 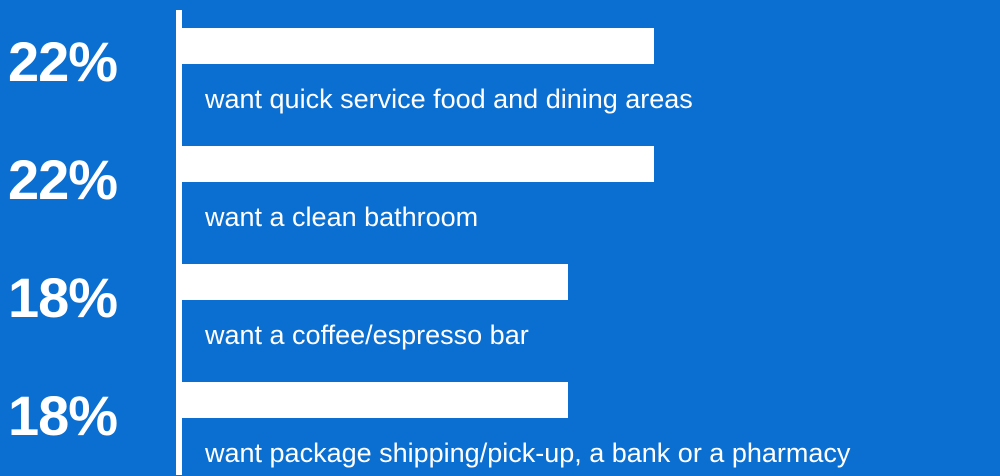 What do you see at coordinates (342, 217) in the screenshot?
I see `category-label: want a clean bathroom` at bounding box center [342, 217].